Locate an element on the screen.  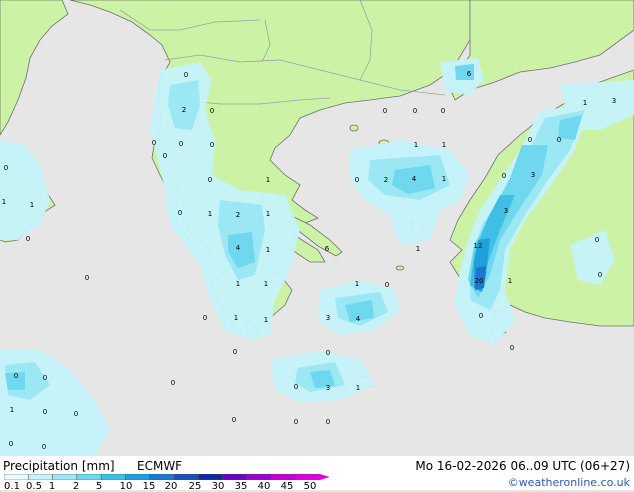
scale-tick-label: 1 is located at coordinates (52, 486).